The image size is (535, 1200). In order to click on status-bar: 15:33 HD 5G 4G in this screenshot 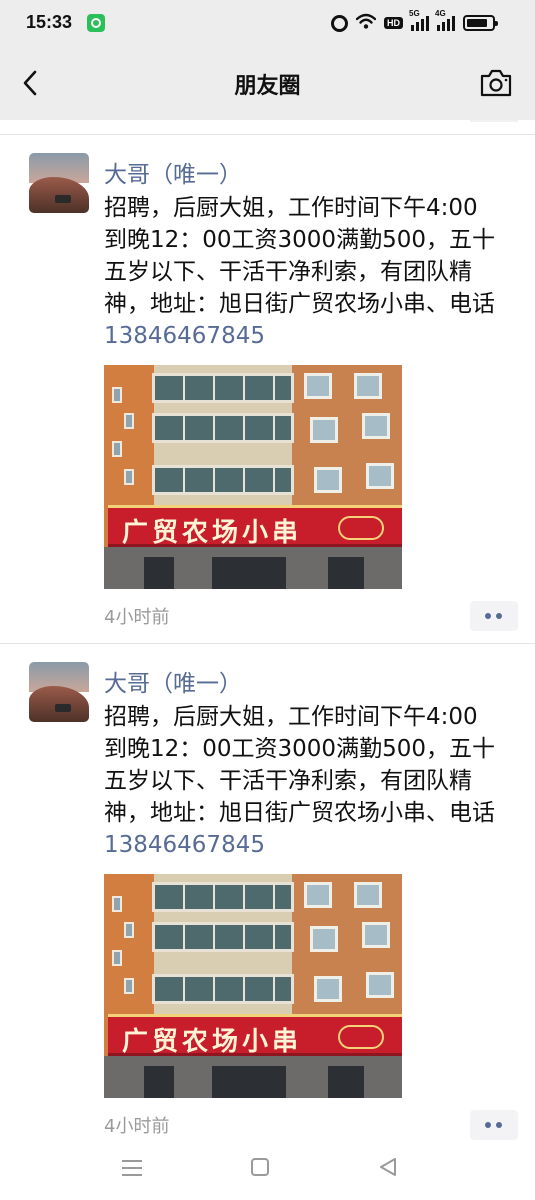, I will do `click(267, 23)`.